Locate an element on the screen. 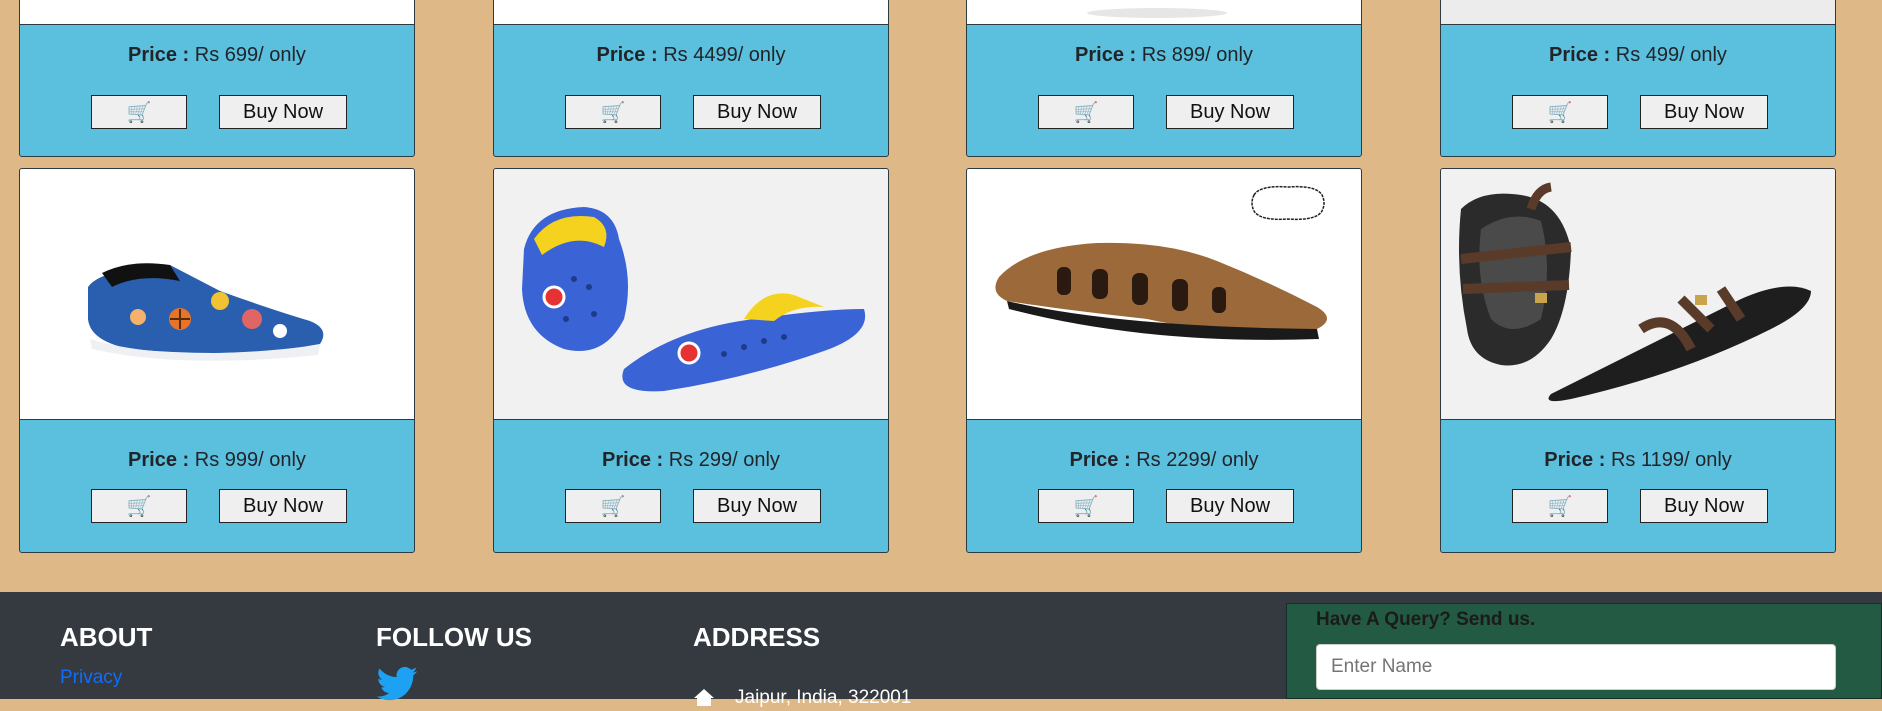 Image resolution: width=1882 pixels, height=711 pixels. product-price: Price : Rs 499/ only is located at coordinates (1638, 55).